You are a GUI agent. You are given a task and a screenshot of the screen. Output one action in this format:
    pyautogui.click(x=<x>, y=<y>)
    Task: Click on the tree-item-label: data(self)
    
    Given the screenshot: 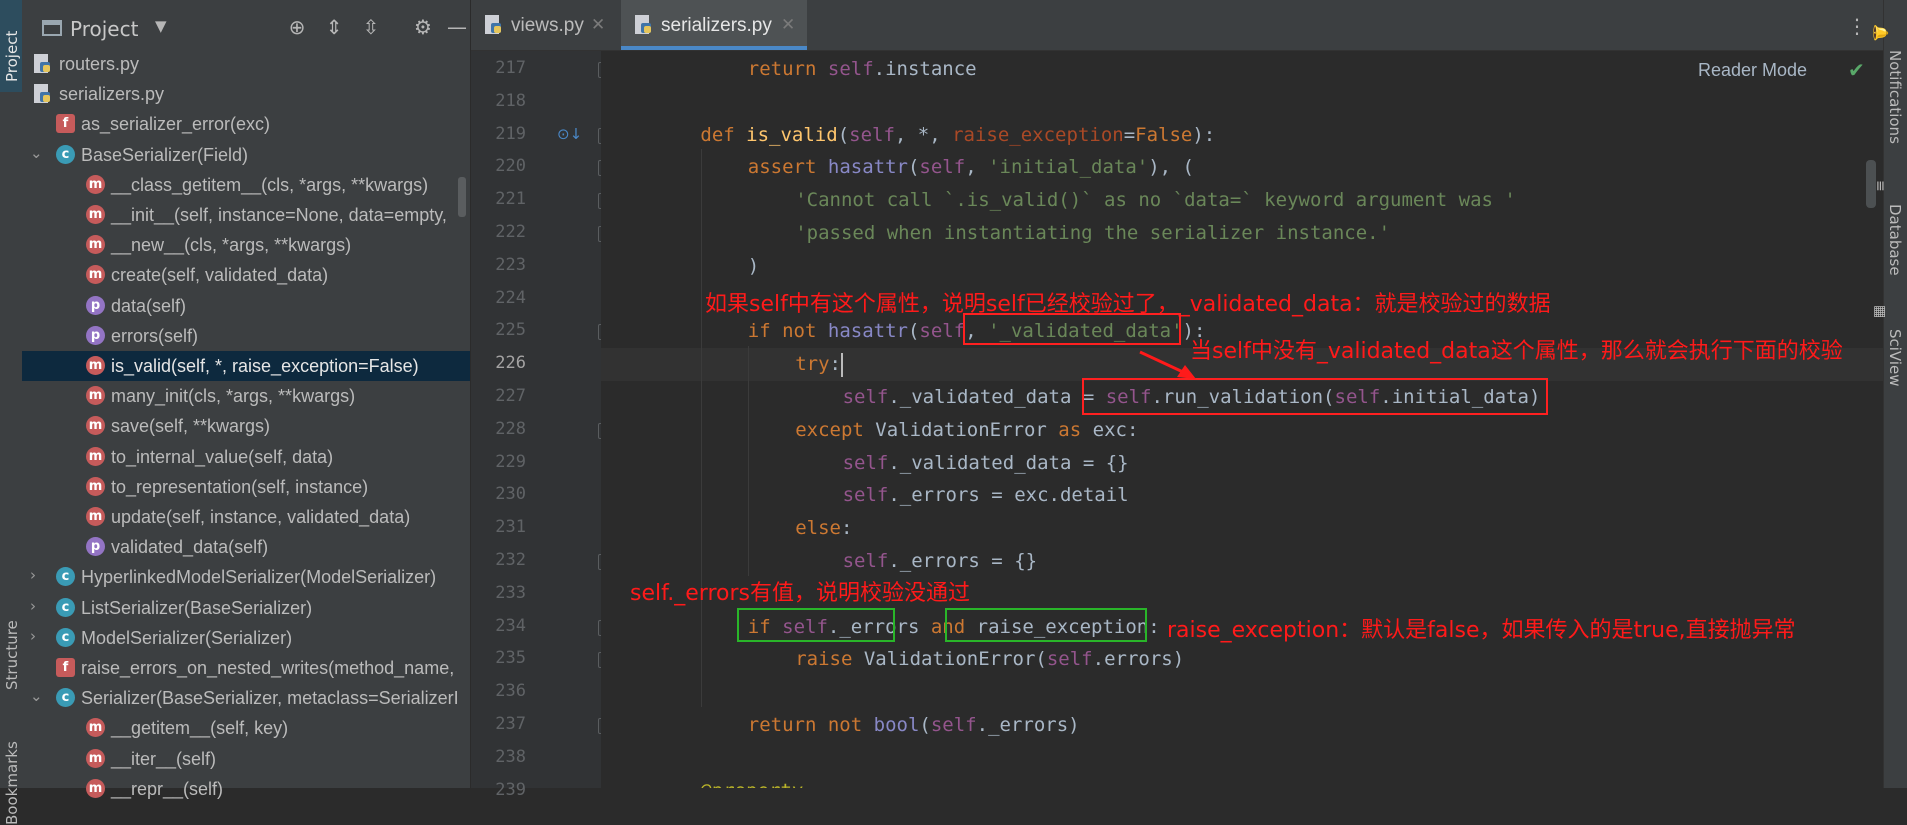 What is the action you would take?
    pyautogui.click(x=149, y=305)
    